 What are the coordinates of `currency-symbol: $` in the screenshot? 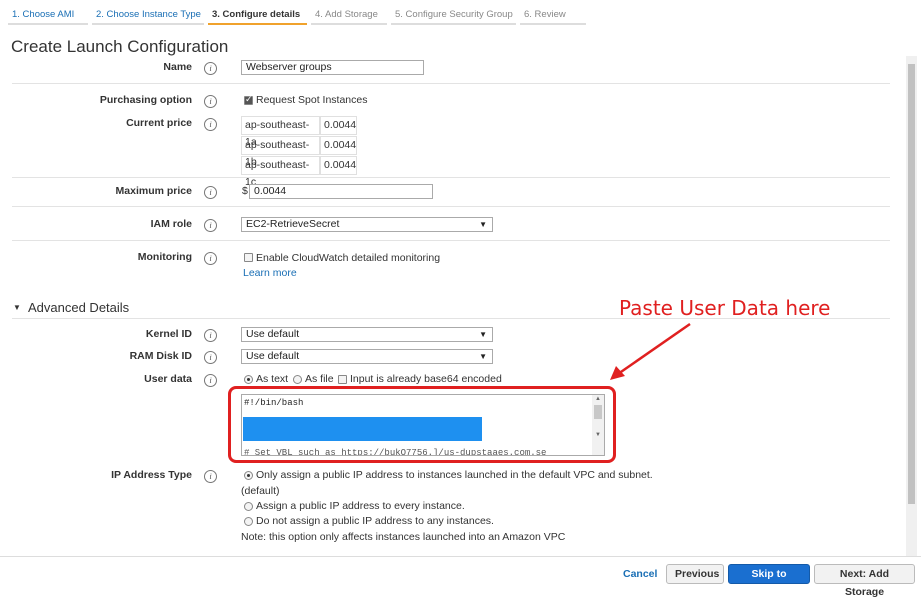 It's located at (245, 191).